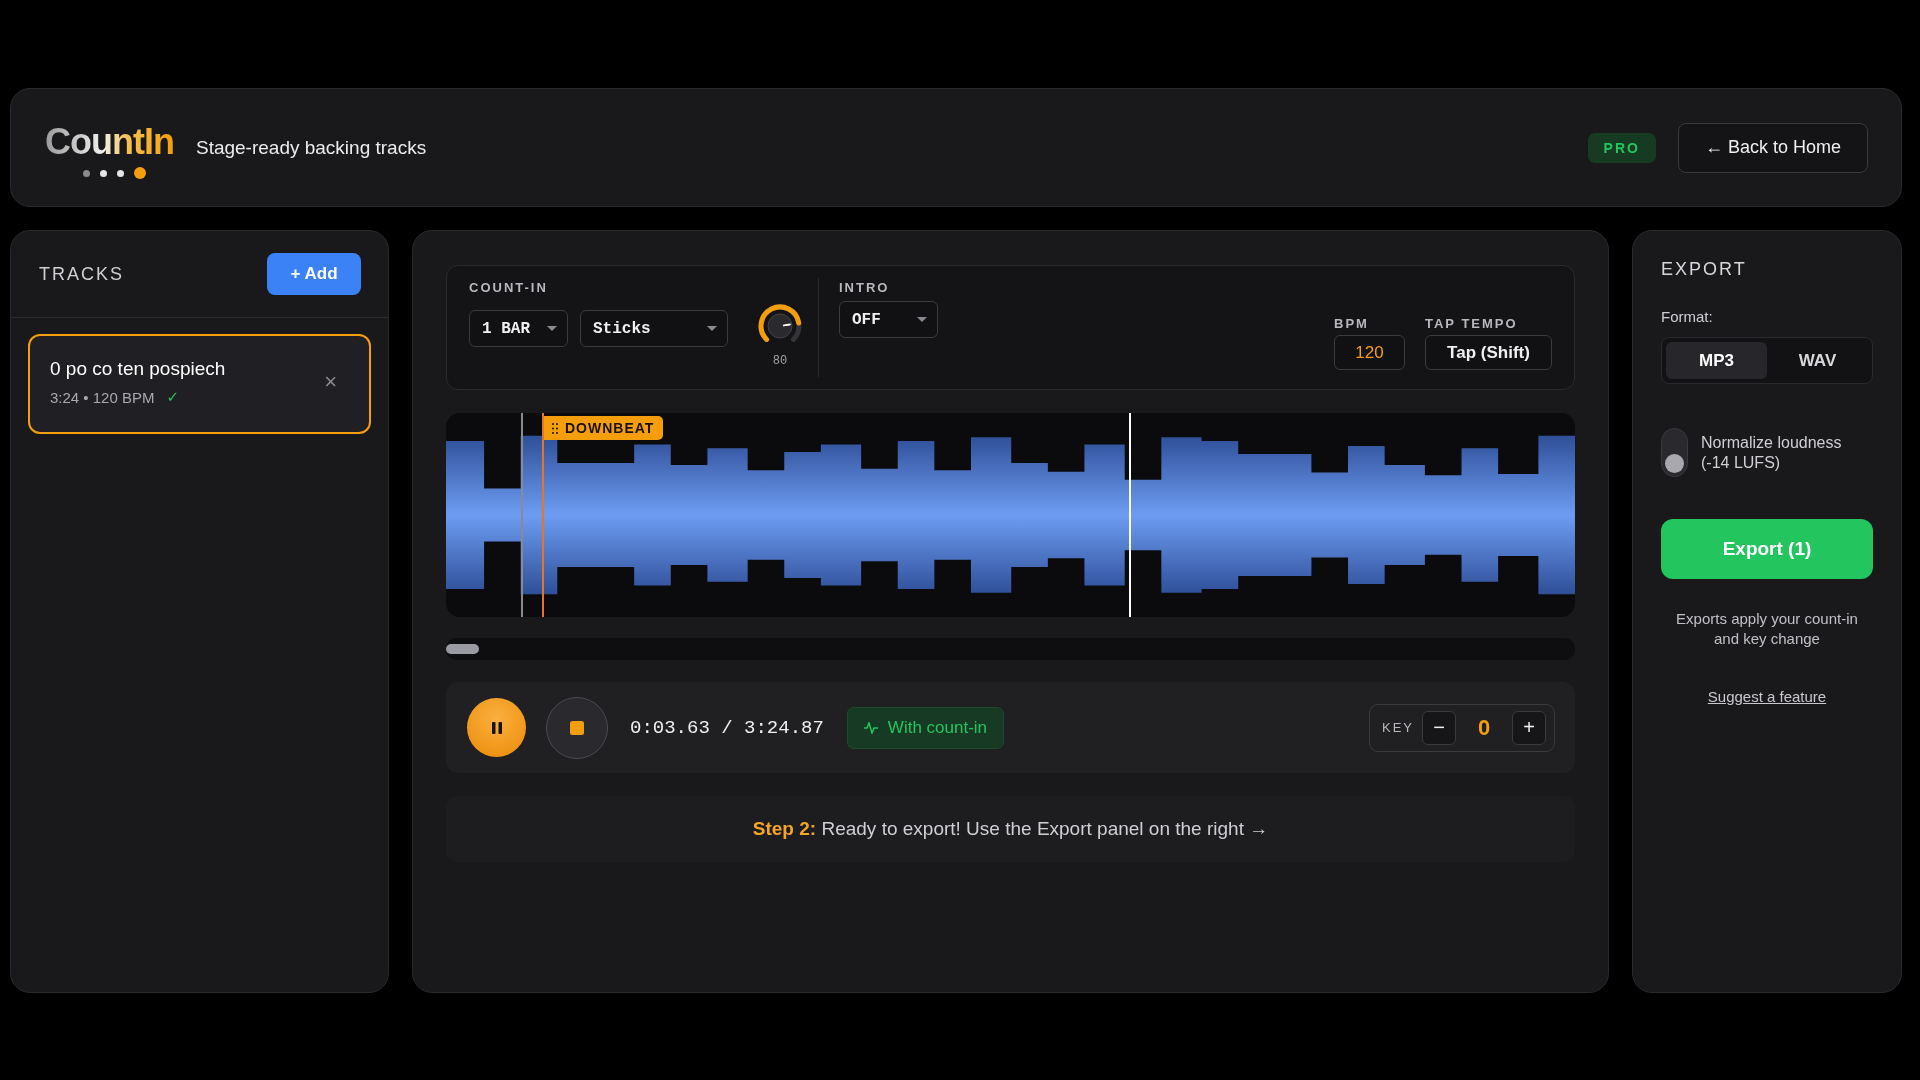  I want to click on normalize-toggle, so click(1674, 452).